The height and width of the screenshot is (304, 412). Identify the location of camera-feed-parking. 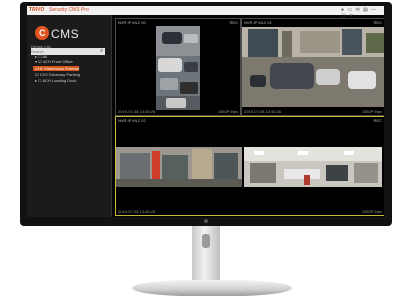
(313, 67).